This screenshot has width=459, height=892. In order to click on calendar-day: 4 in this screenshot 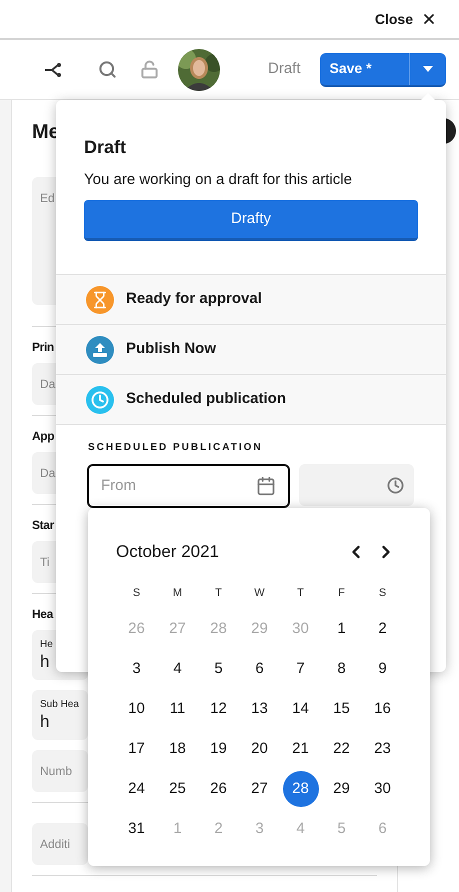, I will do `click(178, 669)`.